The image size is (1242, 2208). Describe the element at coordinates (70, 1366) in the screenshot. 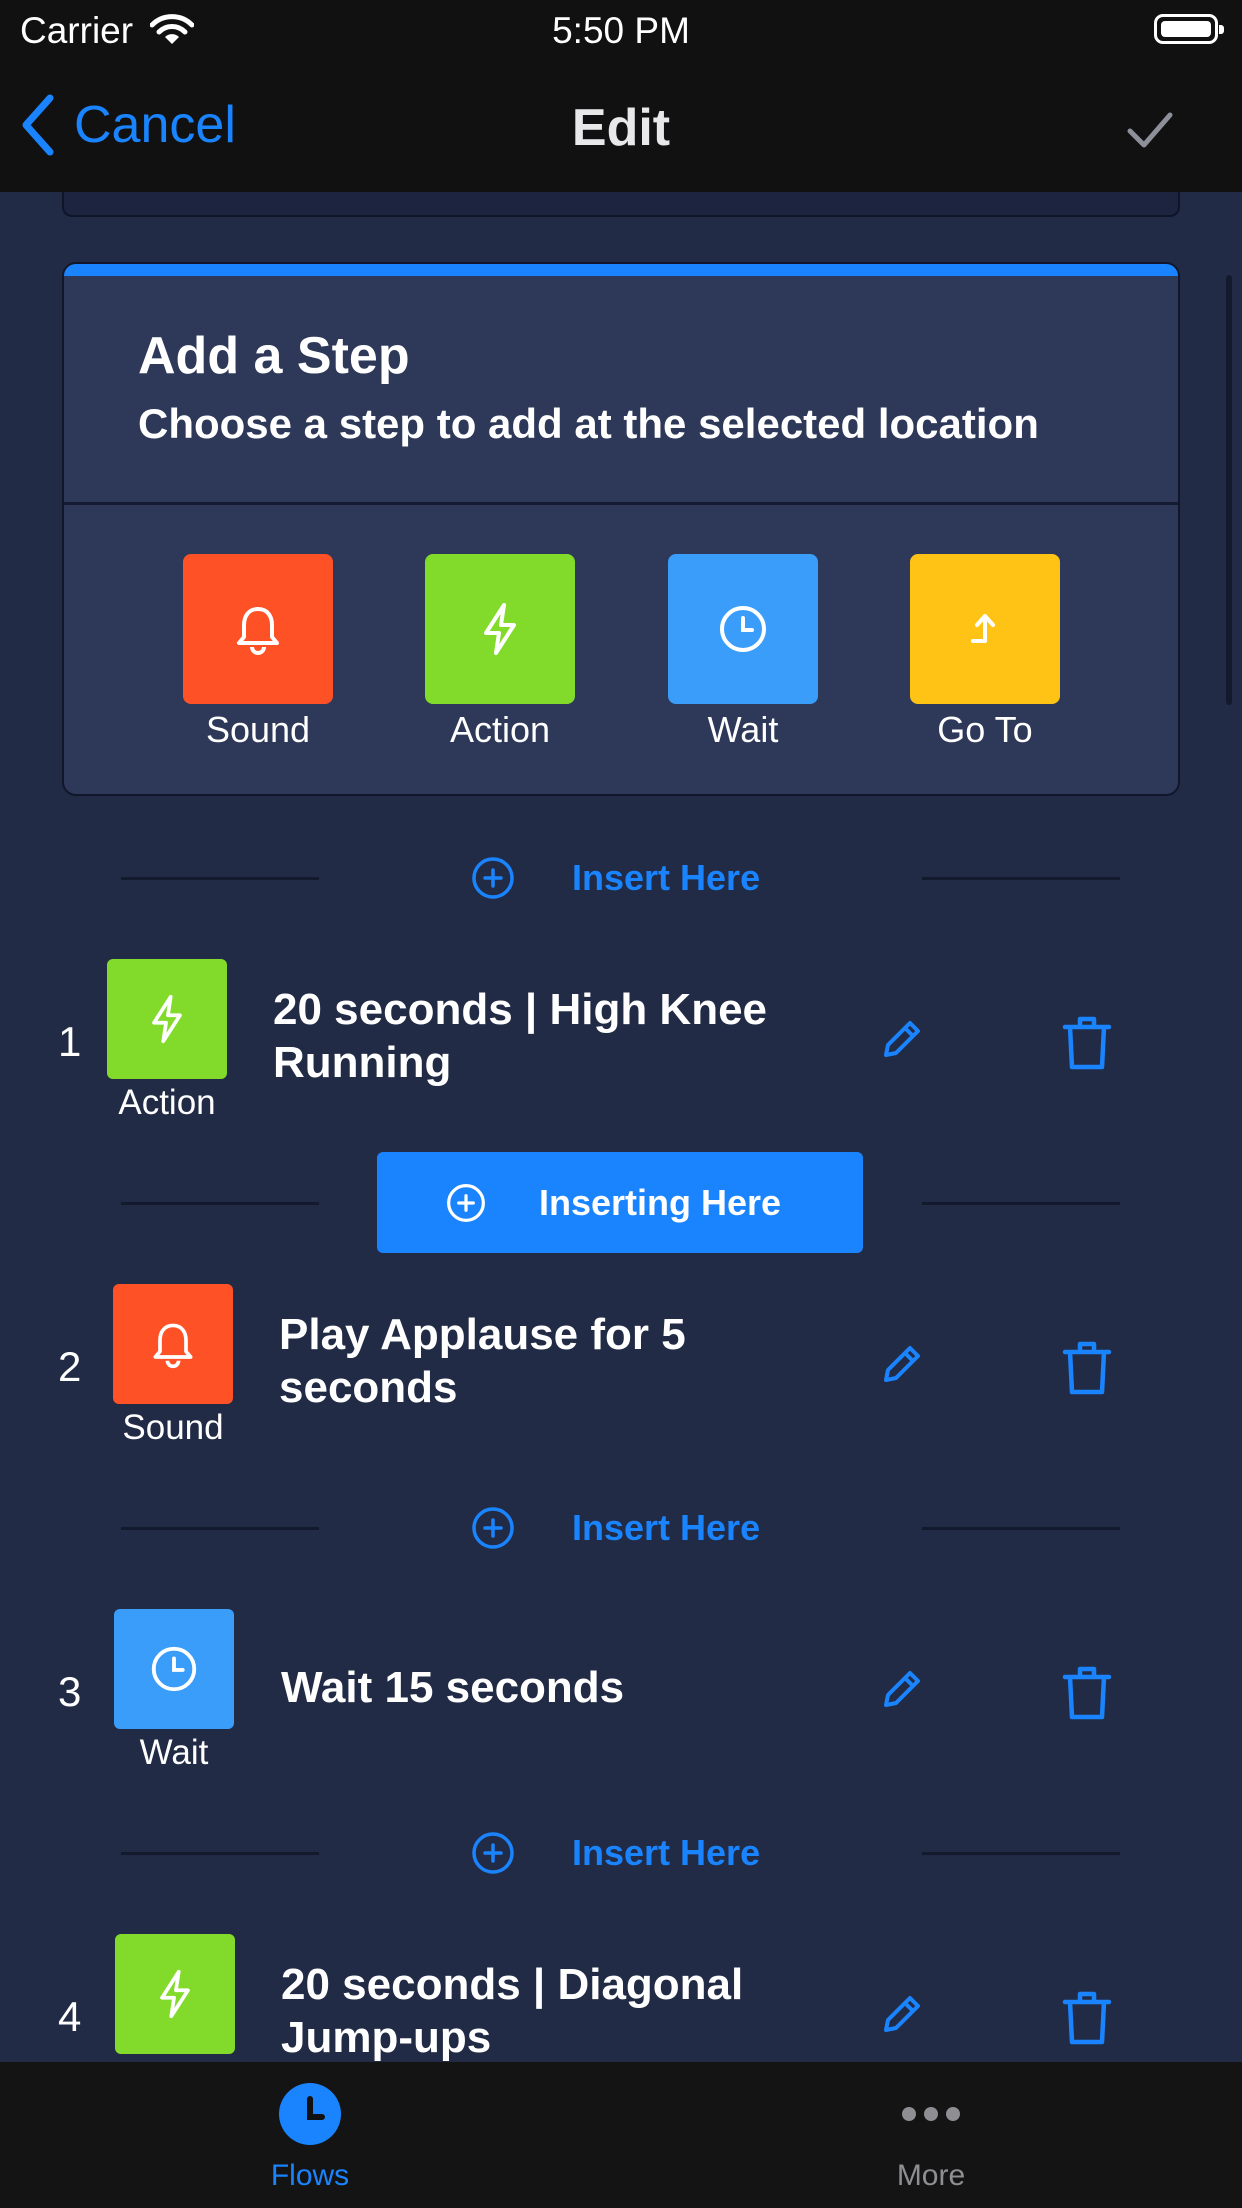

I see `step-number: 2` at that location.